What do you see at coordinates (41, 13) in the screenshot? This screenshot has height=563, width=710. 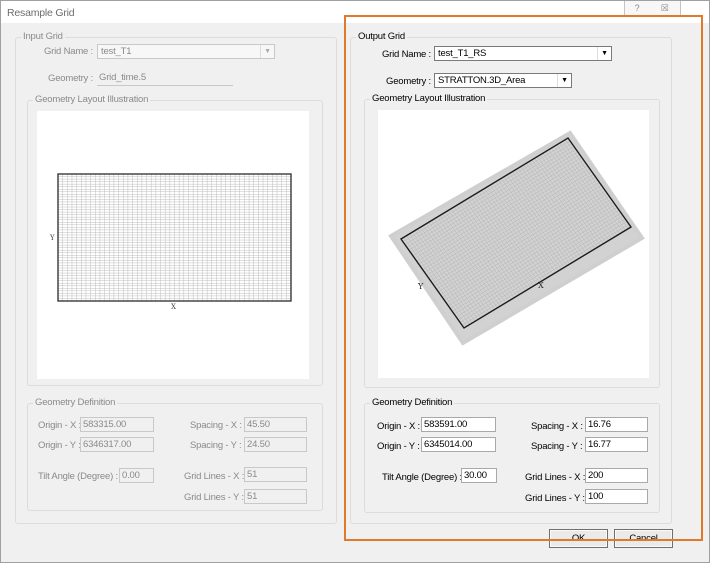 I see `window-title: Resample Grid` at bounding box center [41, 13].